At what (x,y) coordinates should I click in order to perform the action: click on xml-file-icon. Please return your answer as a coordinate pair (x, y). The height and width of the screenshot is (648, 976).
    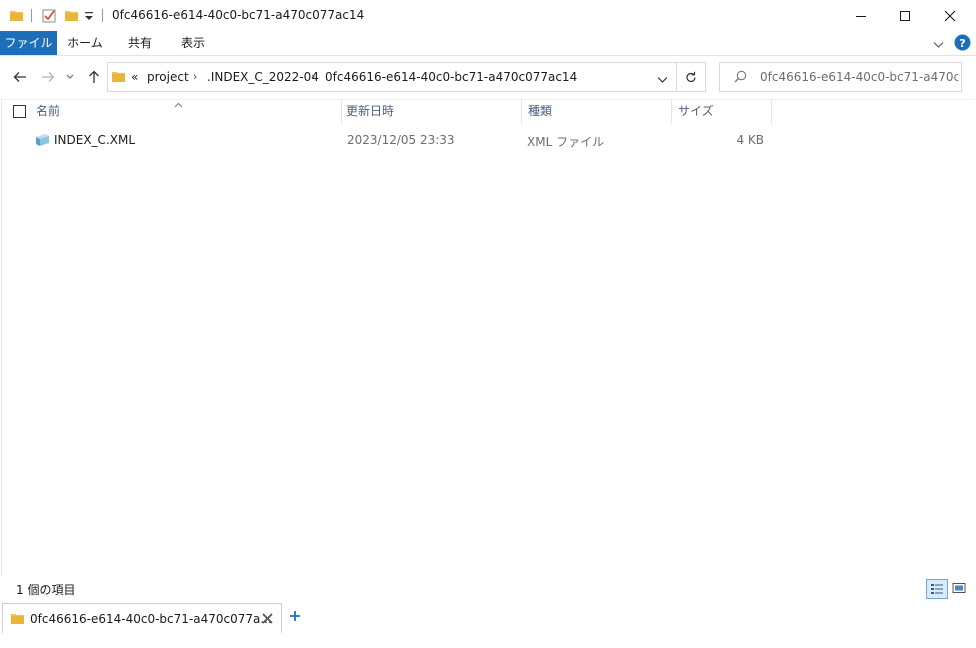
    Looking at the image, I should click on (42, 140).